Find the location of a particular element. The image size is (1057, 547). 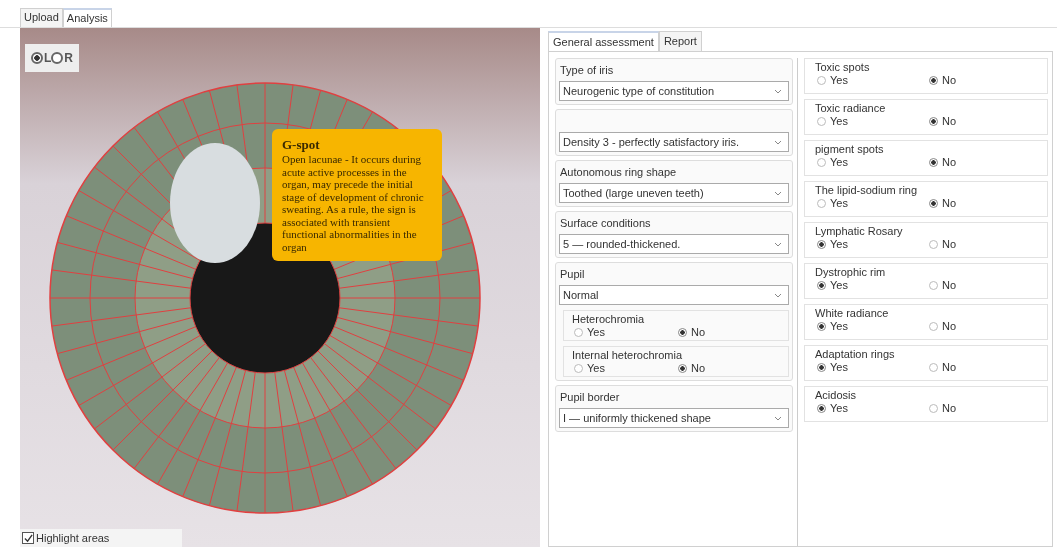

group-label: Lymphatic Rosary is located at coordinates (859, 231).